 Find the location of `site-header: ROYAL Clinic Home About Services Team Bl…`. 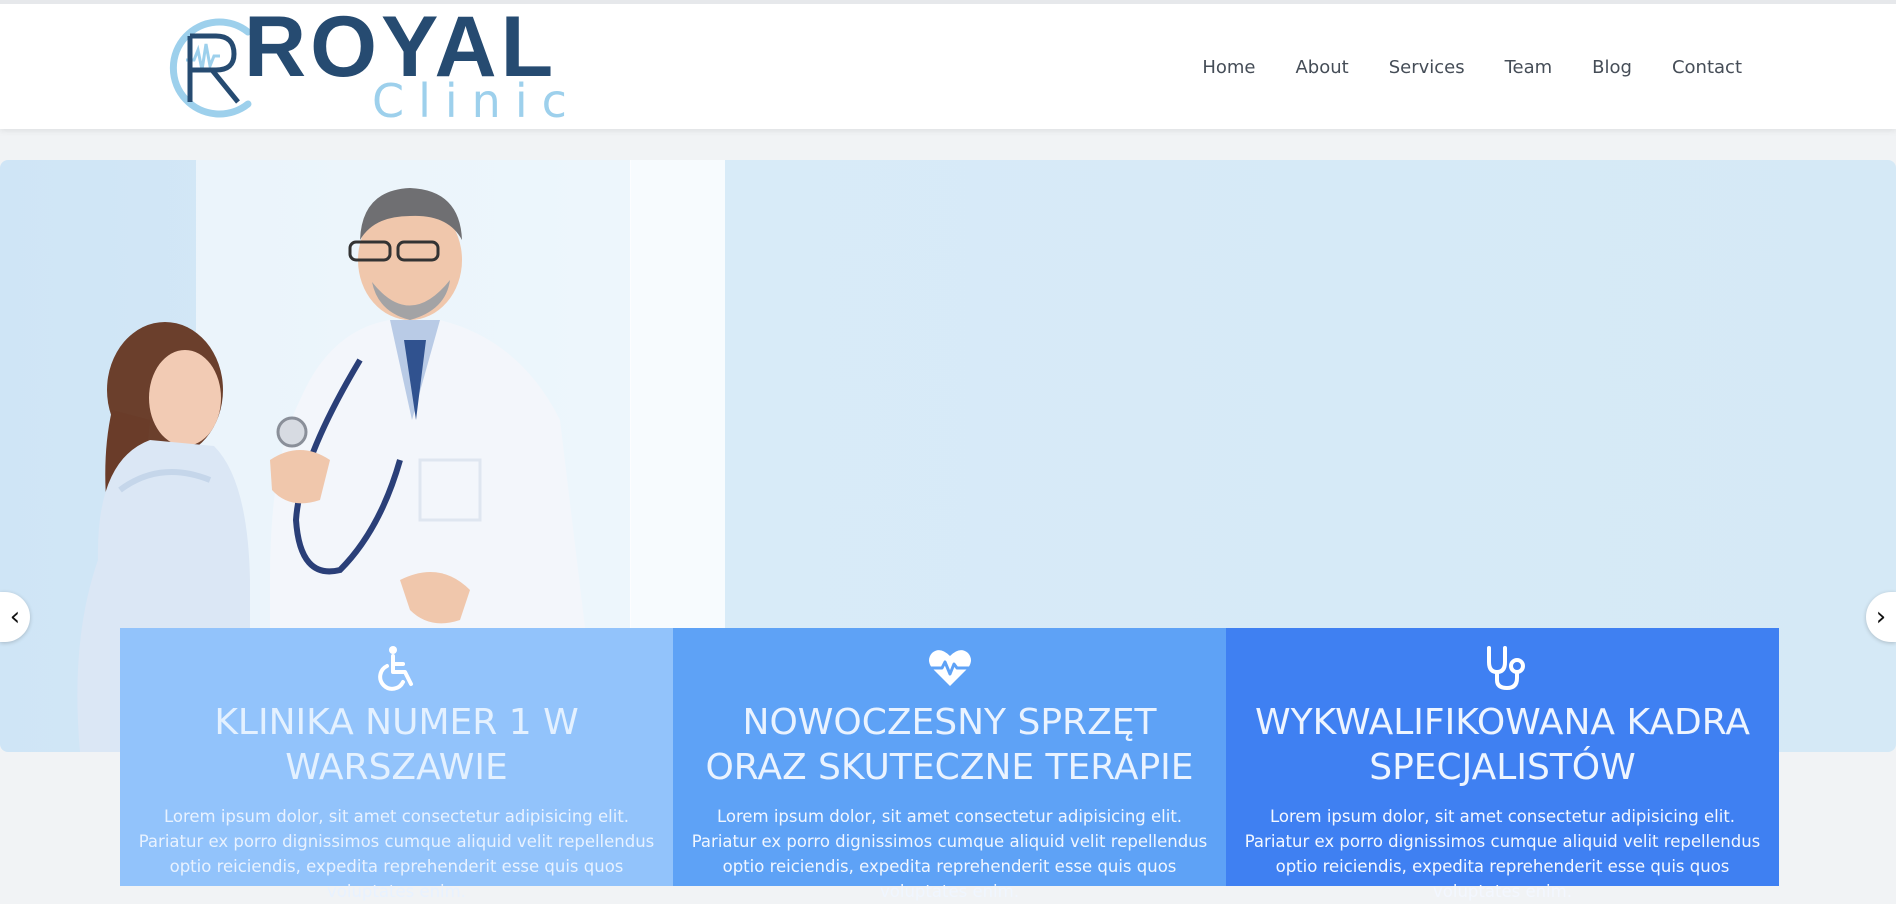

site-header: ROYAL Clinic Home About Services Team Bl… is located at coordinates (948, 64).